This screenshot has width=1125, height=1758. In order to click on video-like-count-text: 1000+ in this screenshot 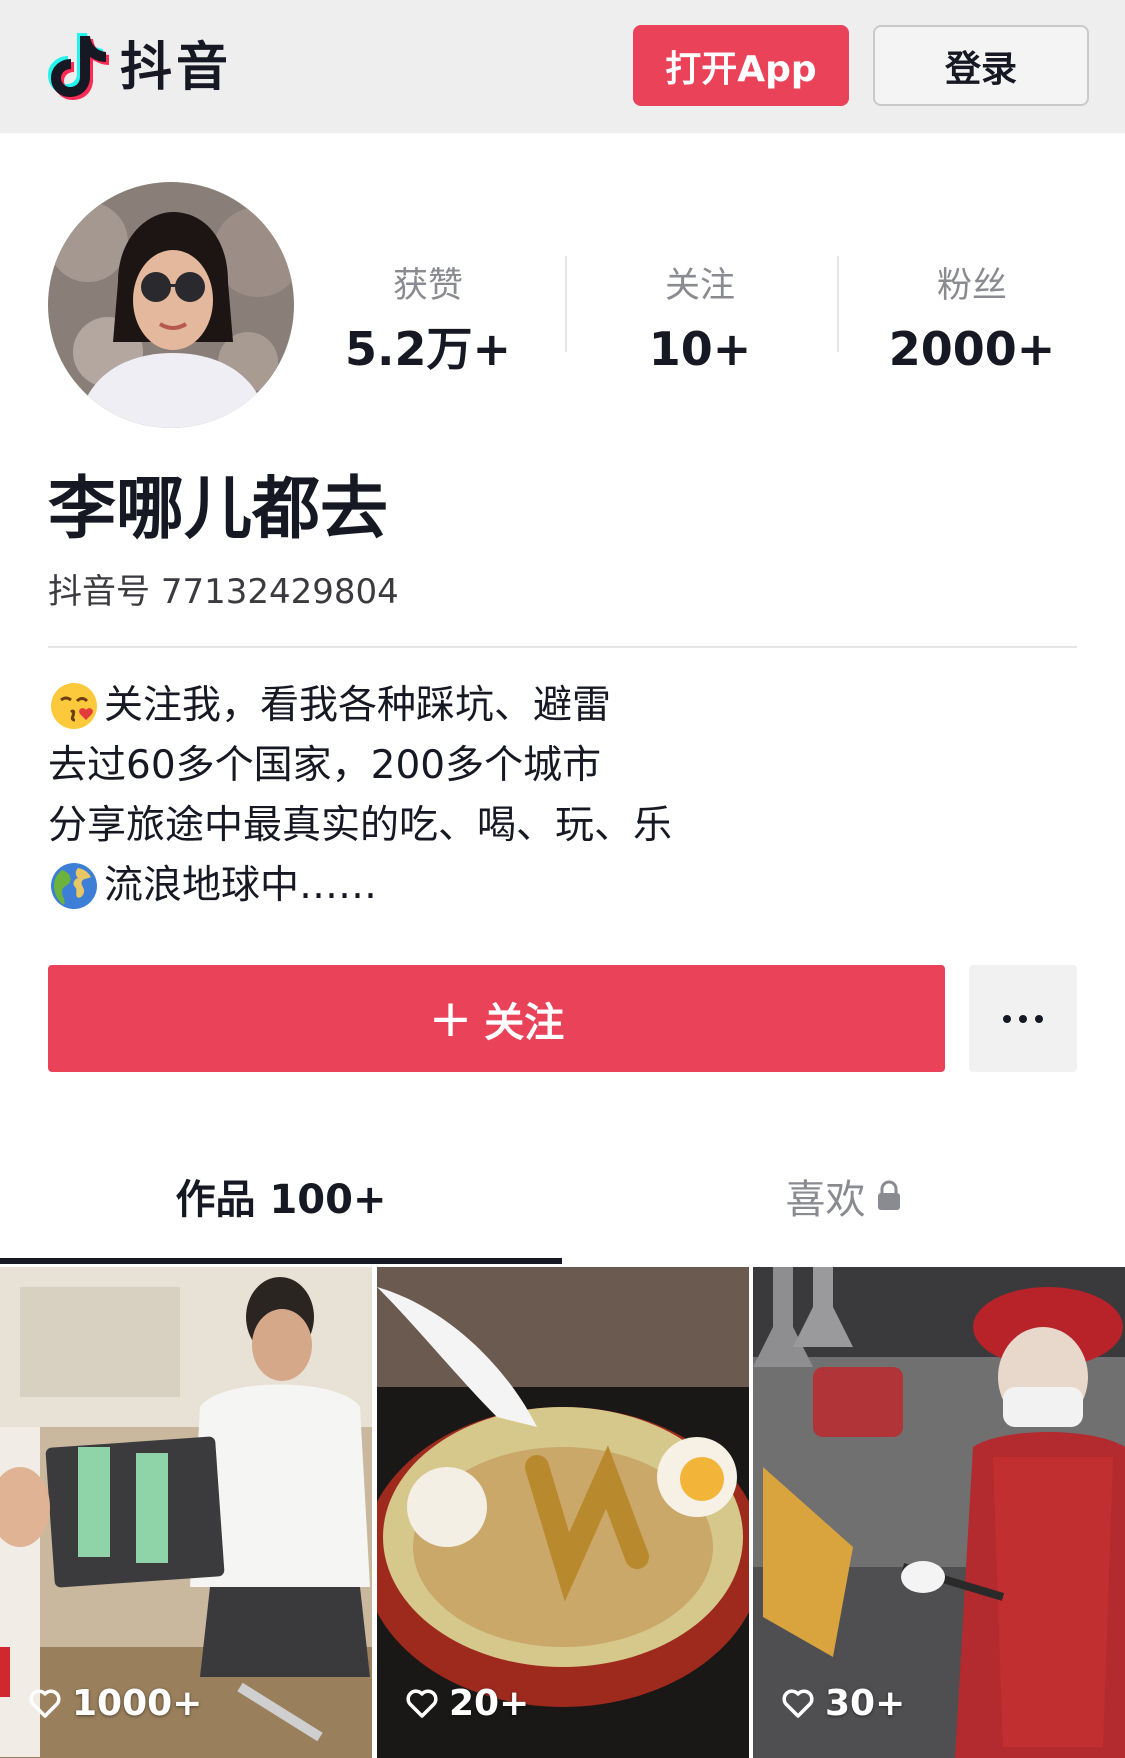, I will do `click(137, 1703)`.